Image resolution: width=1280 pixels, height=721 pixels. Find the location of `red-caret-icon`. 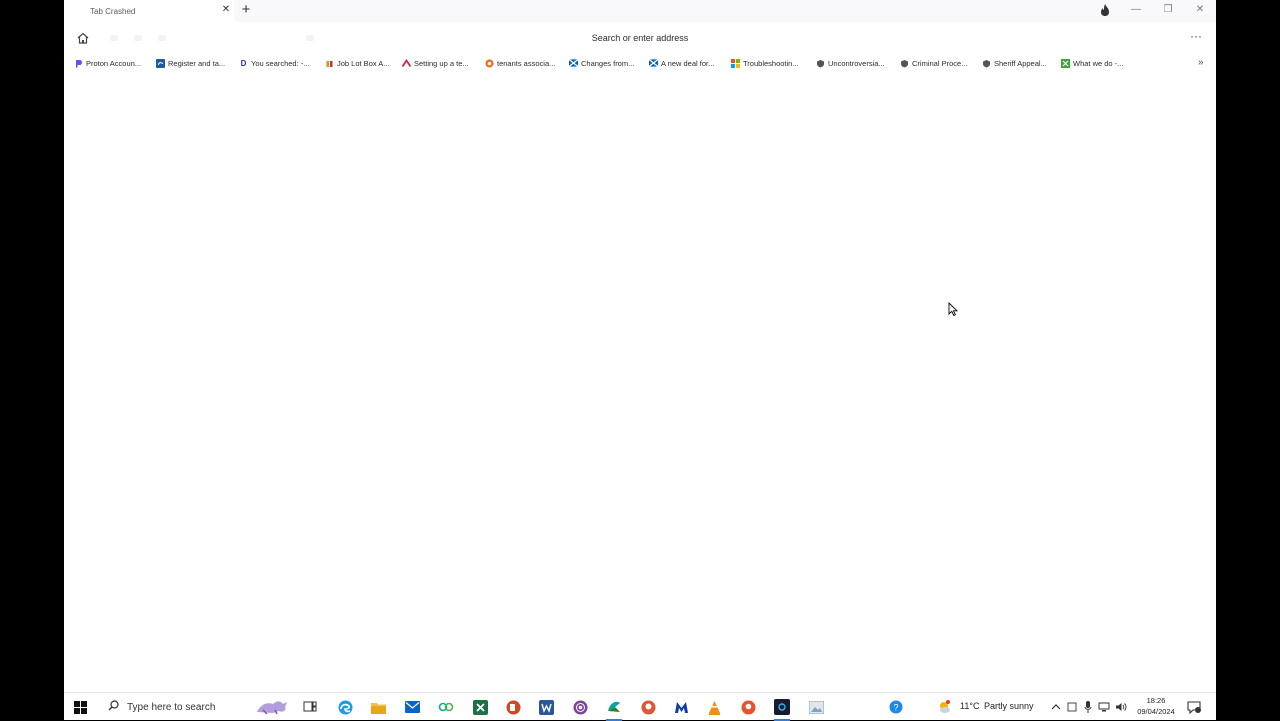

red-caret-icon is located at coordinates (406, 63).